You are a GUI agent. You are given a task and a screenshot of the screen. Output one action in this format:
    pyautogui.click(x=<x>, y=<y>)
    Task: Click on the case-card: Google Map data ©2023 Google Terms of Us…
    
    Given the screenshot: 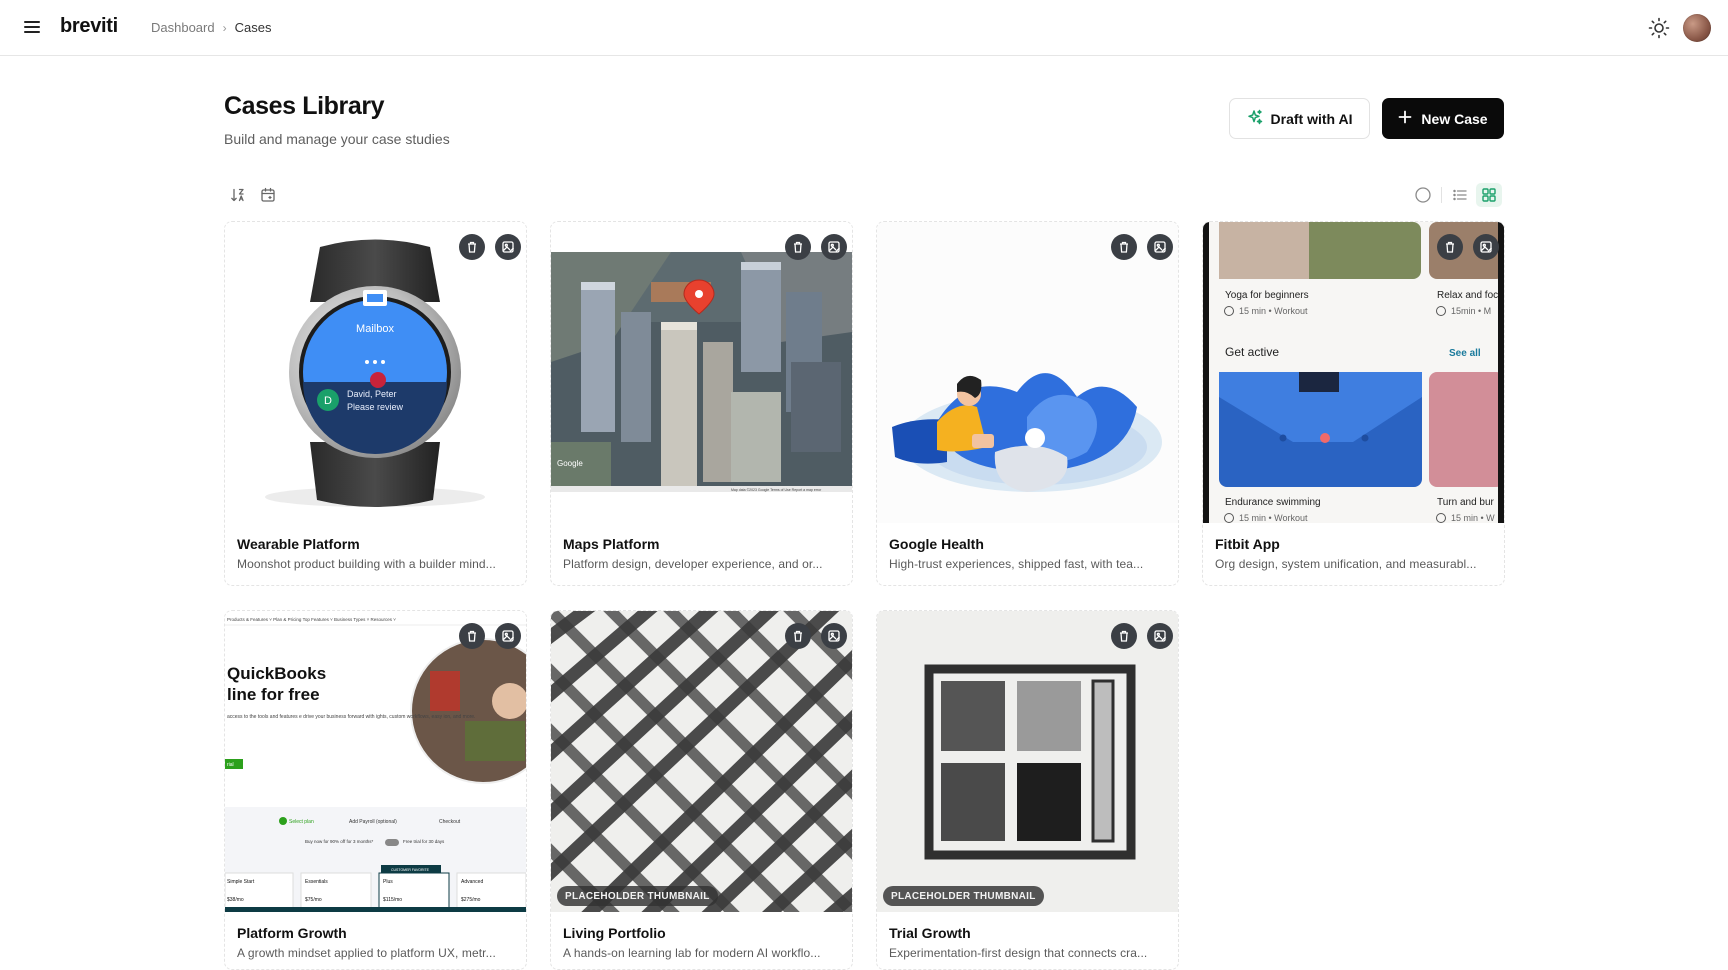 What is the action you would take?
    pyautogui.click(x=701, y=403)
    